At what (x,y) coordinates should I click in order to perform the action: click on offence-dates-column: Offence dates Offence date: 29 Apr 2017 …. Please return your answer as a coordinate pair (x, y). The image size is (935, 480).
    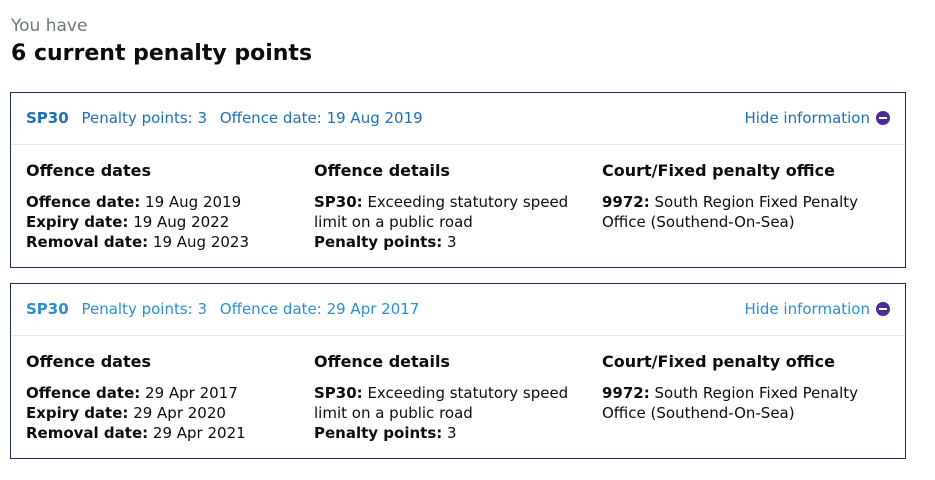
    Looking at the image, I should click on (166, 397).